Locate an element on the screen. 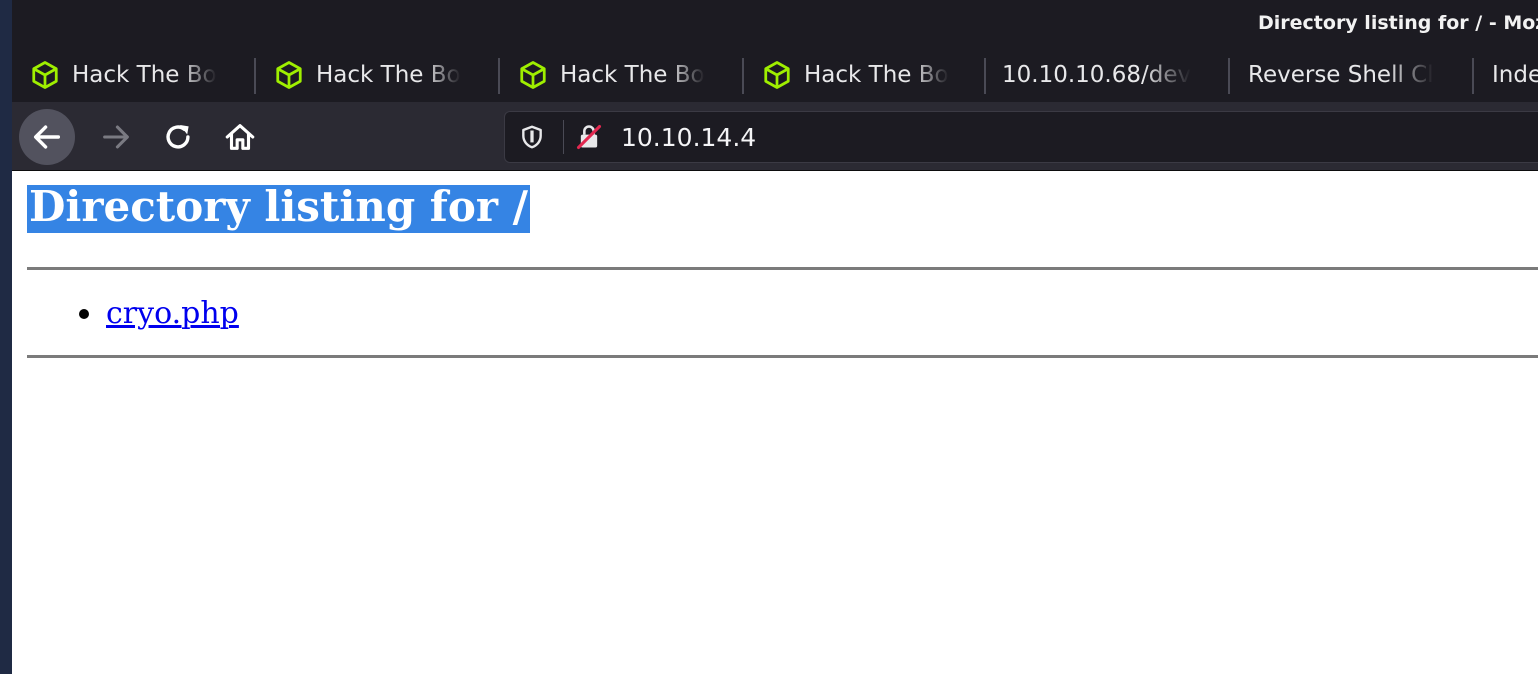 The width and height of the screenshot is (1538, 674). address-bar: 10.10.14.4 is located at coordinates (1021, 137).